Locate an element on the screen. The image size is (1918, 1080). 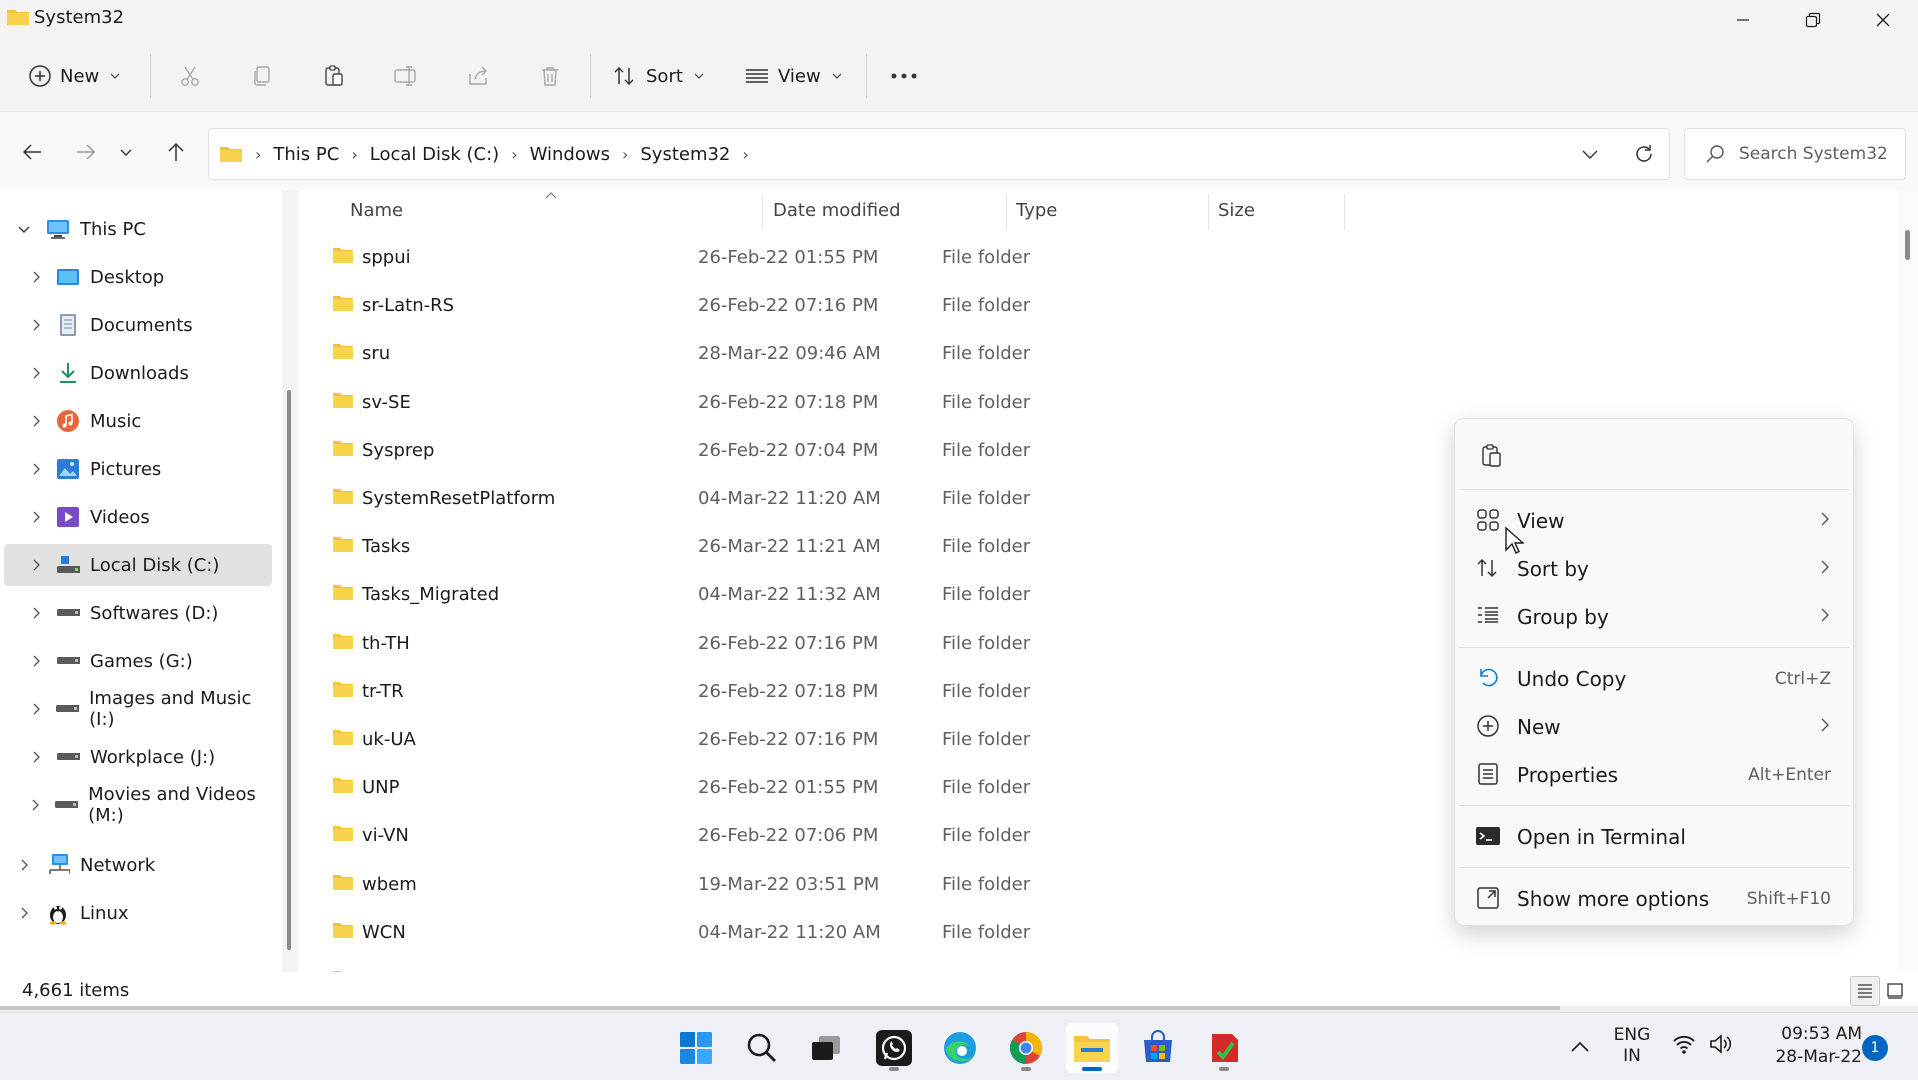
nav-item-network: Network is located at coordinates (138, 865).